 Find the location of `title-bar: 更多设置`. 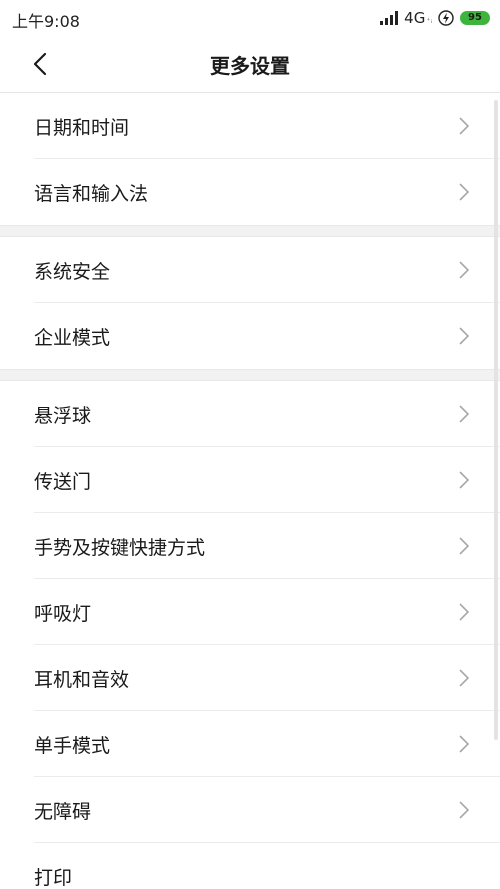

title-bar: 更多设置 is located at coordinates (250, 64).